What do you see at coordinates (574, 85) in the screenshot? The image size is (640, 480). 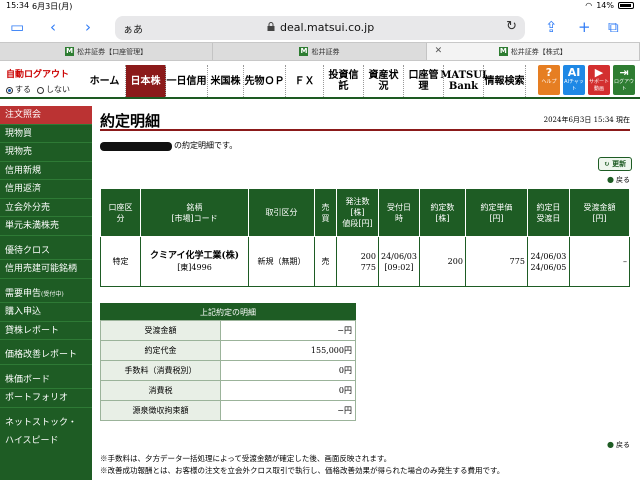 I see `ai-label: AIチャット` at bounding box center [574, 85].